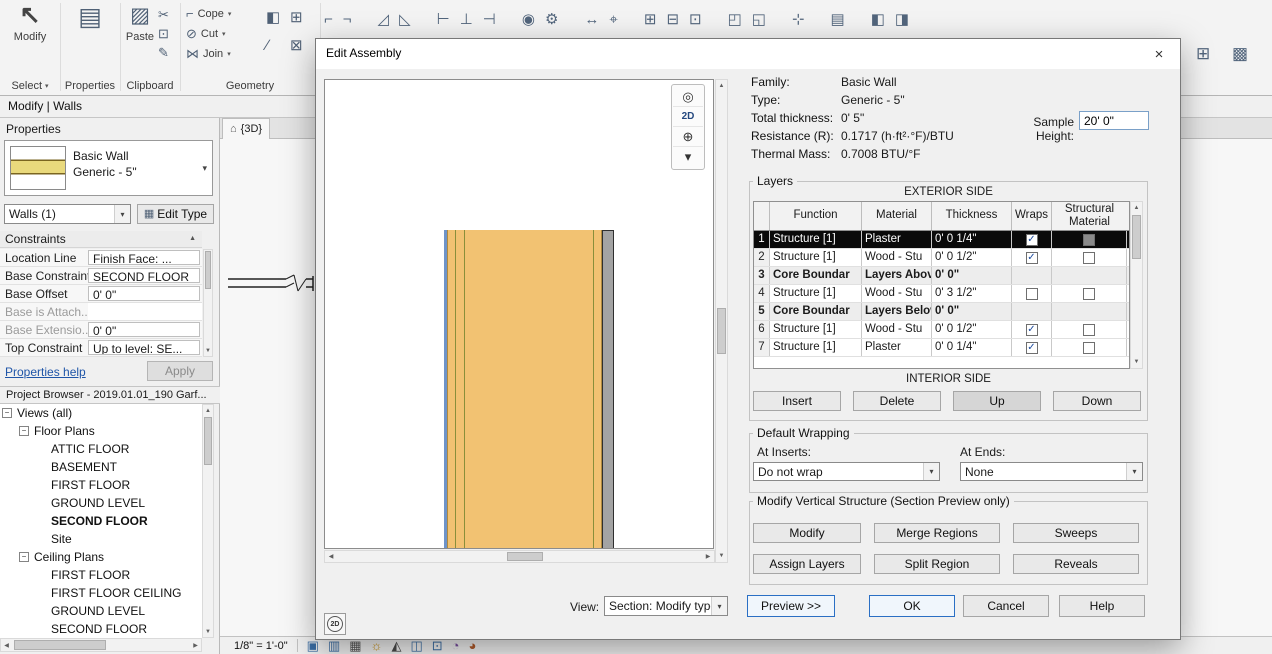 This screenshot has width=1272, height=654. I want to click on property-value, so click(145, 311).